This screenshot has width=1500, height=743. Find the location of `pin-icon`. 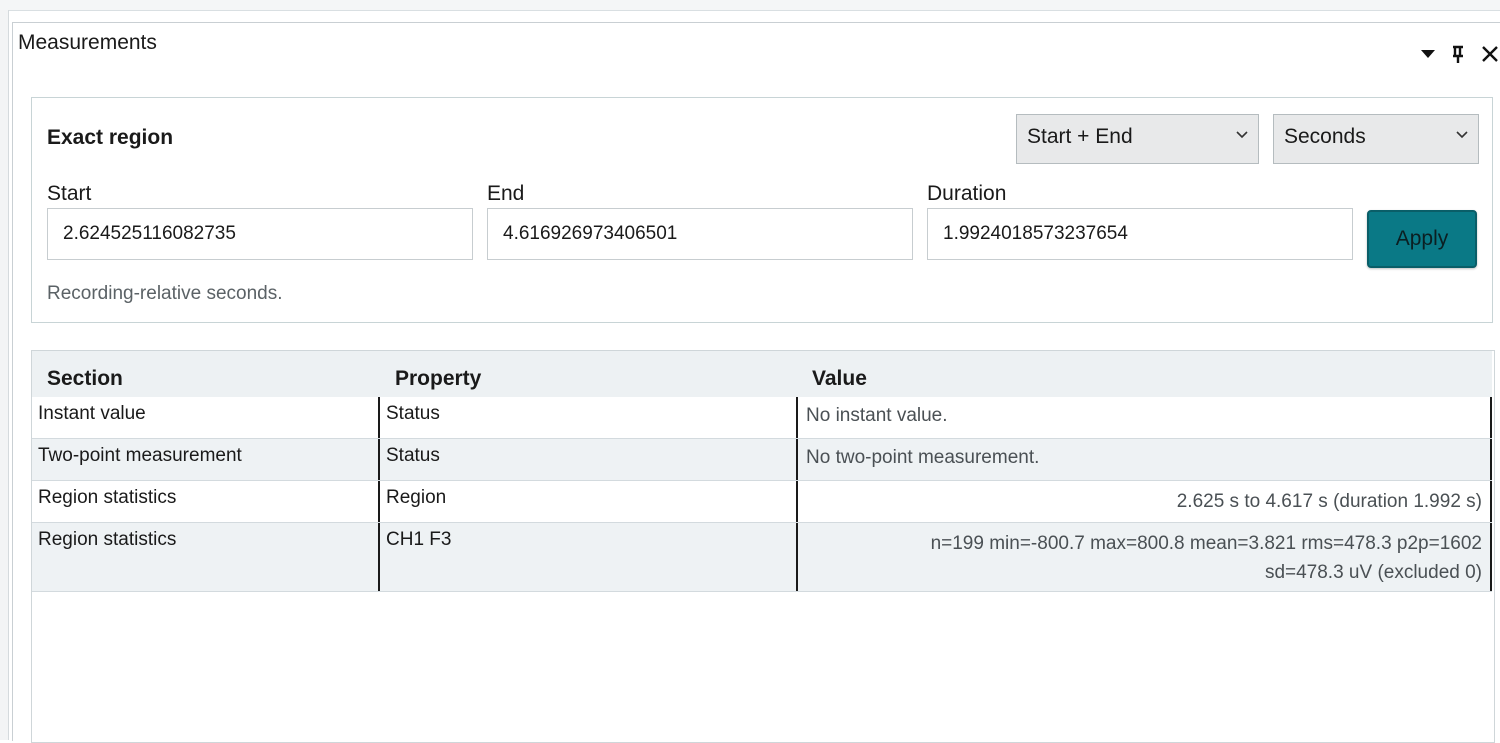

pin-icon is located at coordinates (1458, 54).